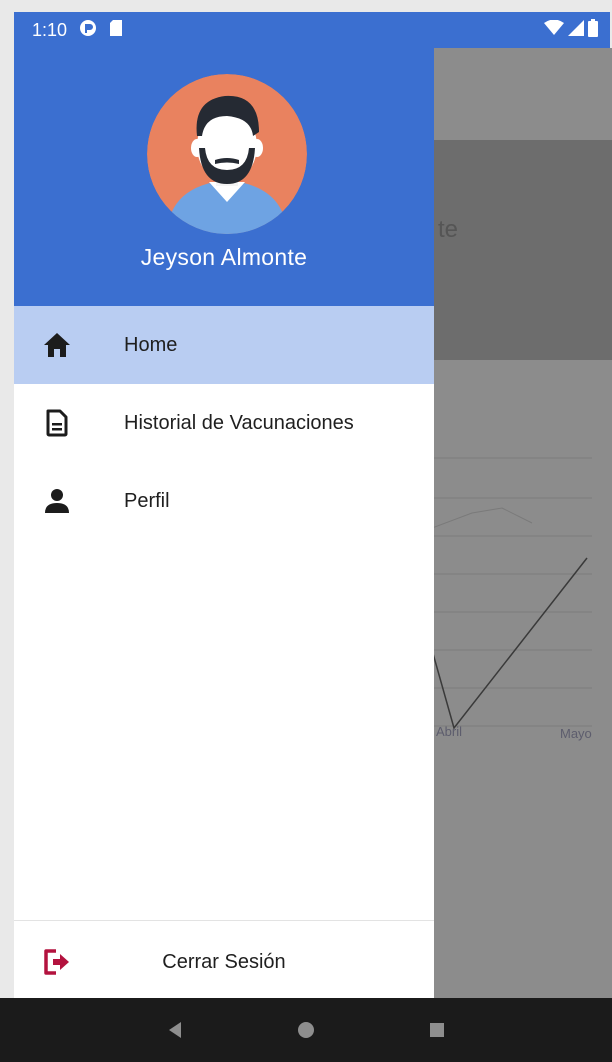  I want to click on menu-item-home: Home, so click(224, 345).